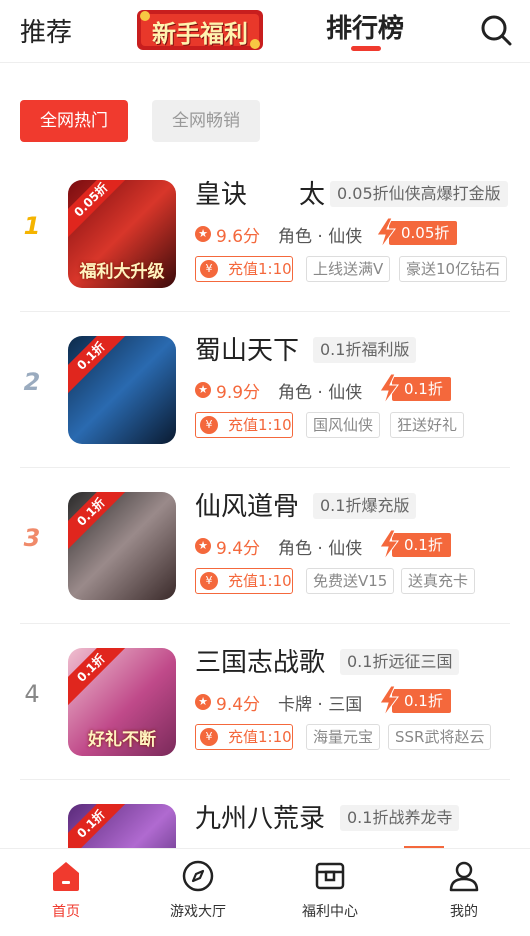 Image resolution: width=530 pixels, height=936 pixels. Describe the element at coordinates (122, 740) in the screenshot. I see `cover-art-text: 好礼不断` at that location.